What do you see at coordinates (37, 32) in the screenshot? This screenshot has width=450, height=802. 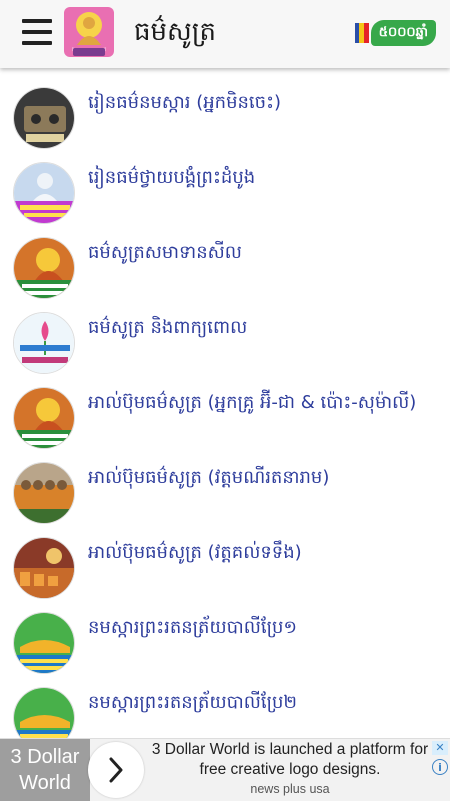 I see `hamburger-menu-icon` at bounding box center [37, 32].